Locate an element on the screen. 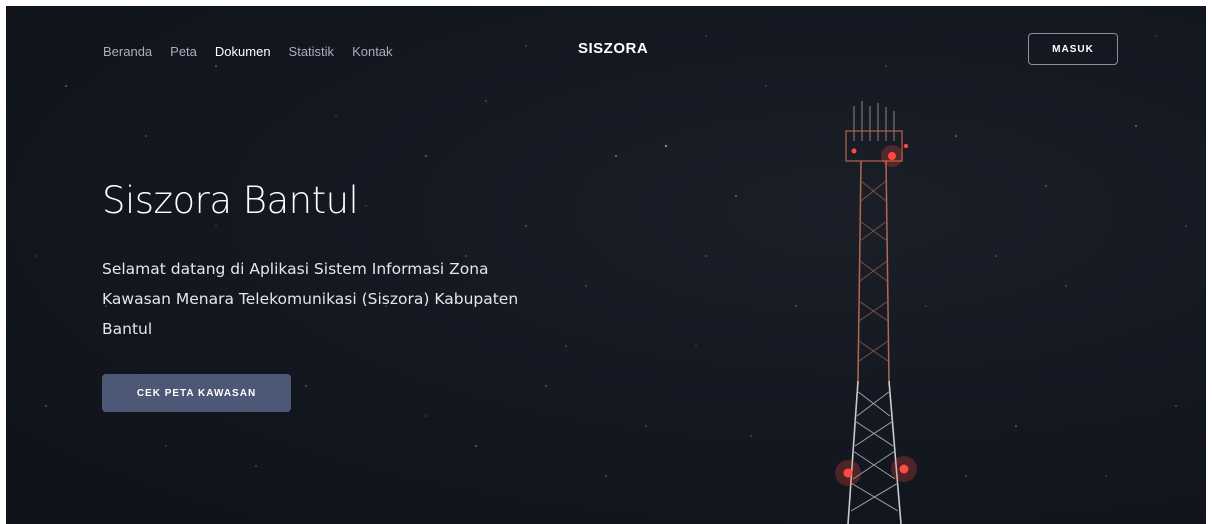 Image resolution: width=1212 pixels, height=524 pixels. login-button: MASUK is located at coordinates (1073, 49).